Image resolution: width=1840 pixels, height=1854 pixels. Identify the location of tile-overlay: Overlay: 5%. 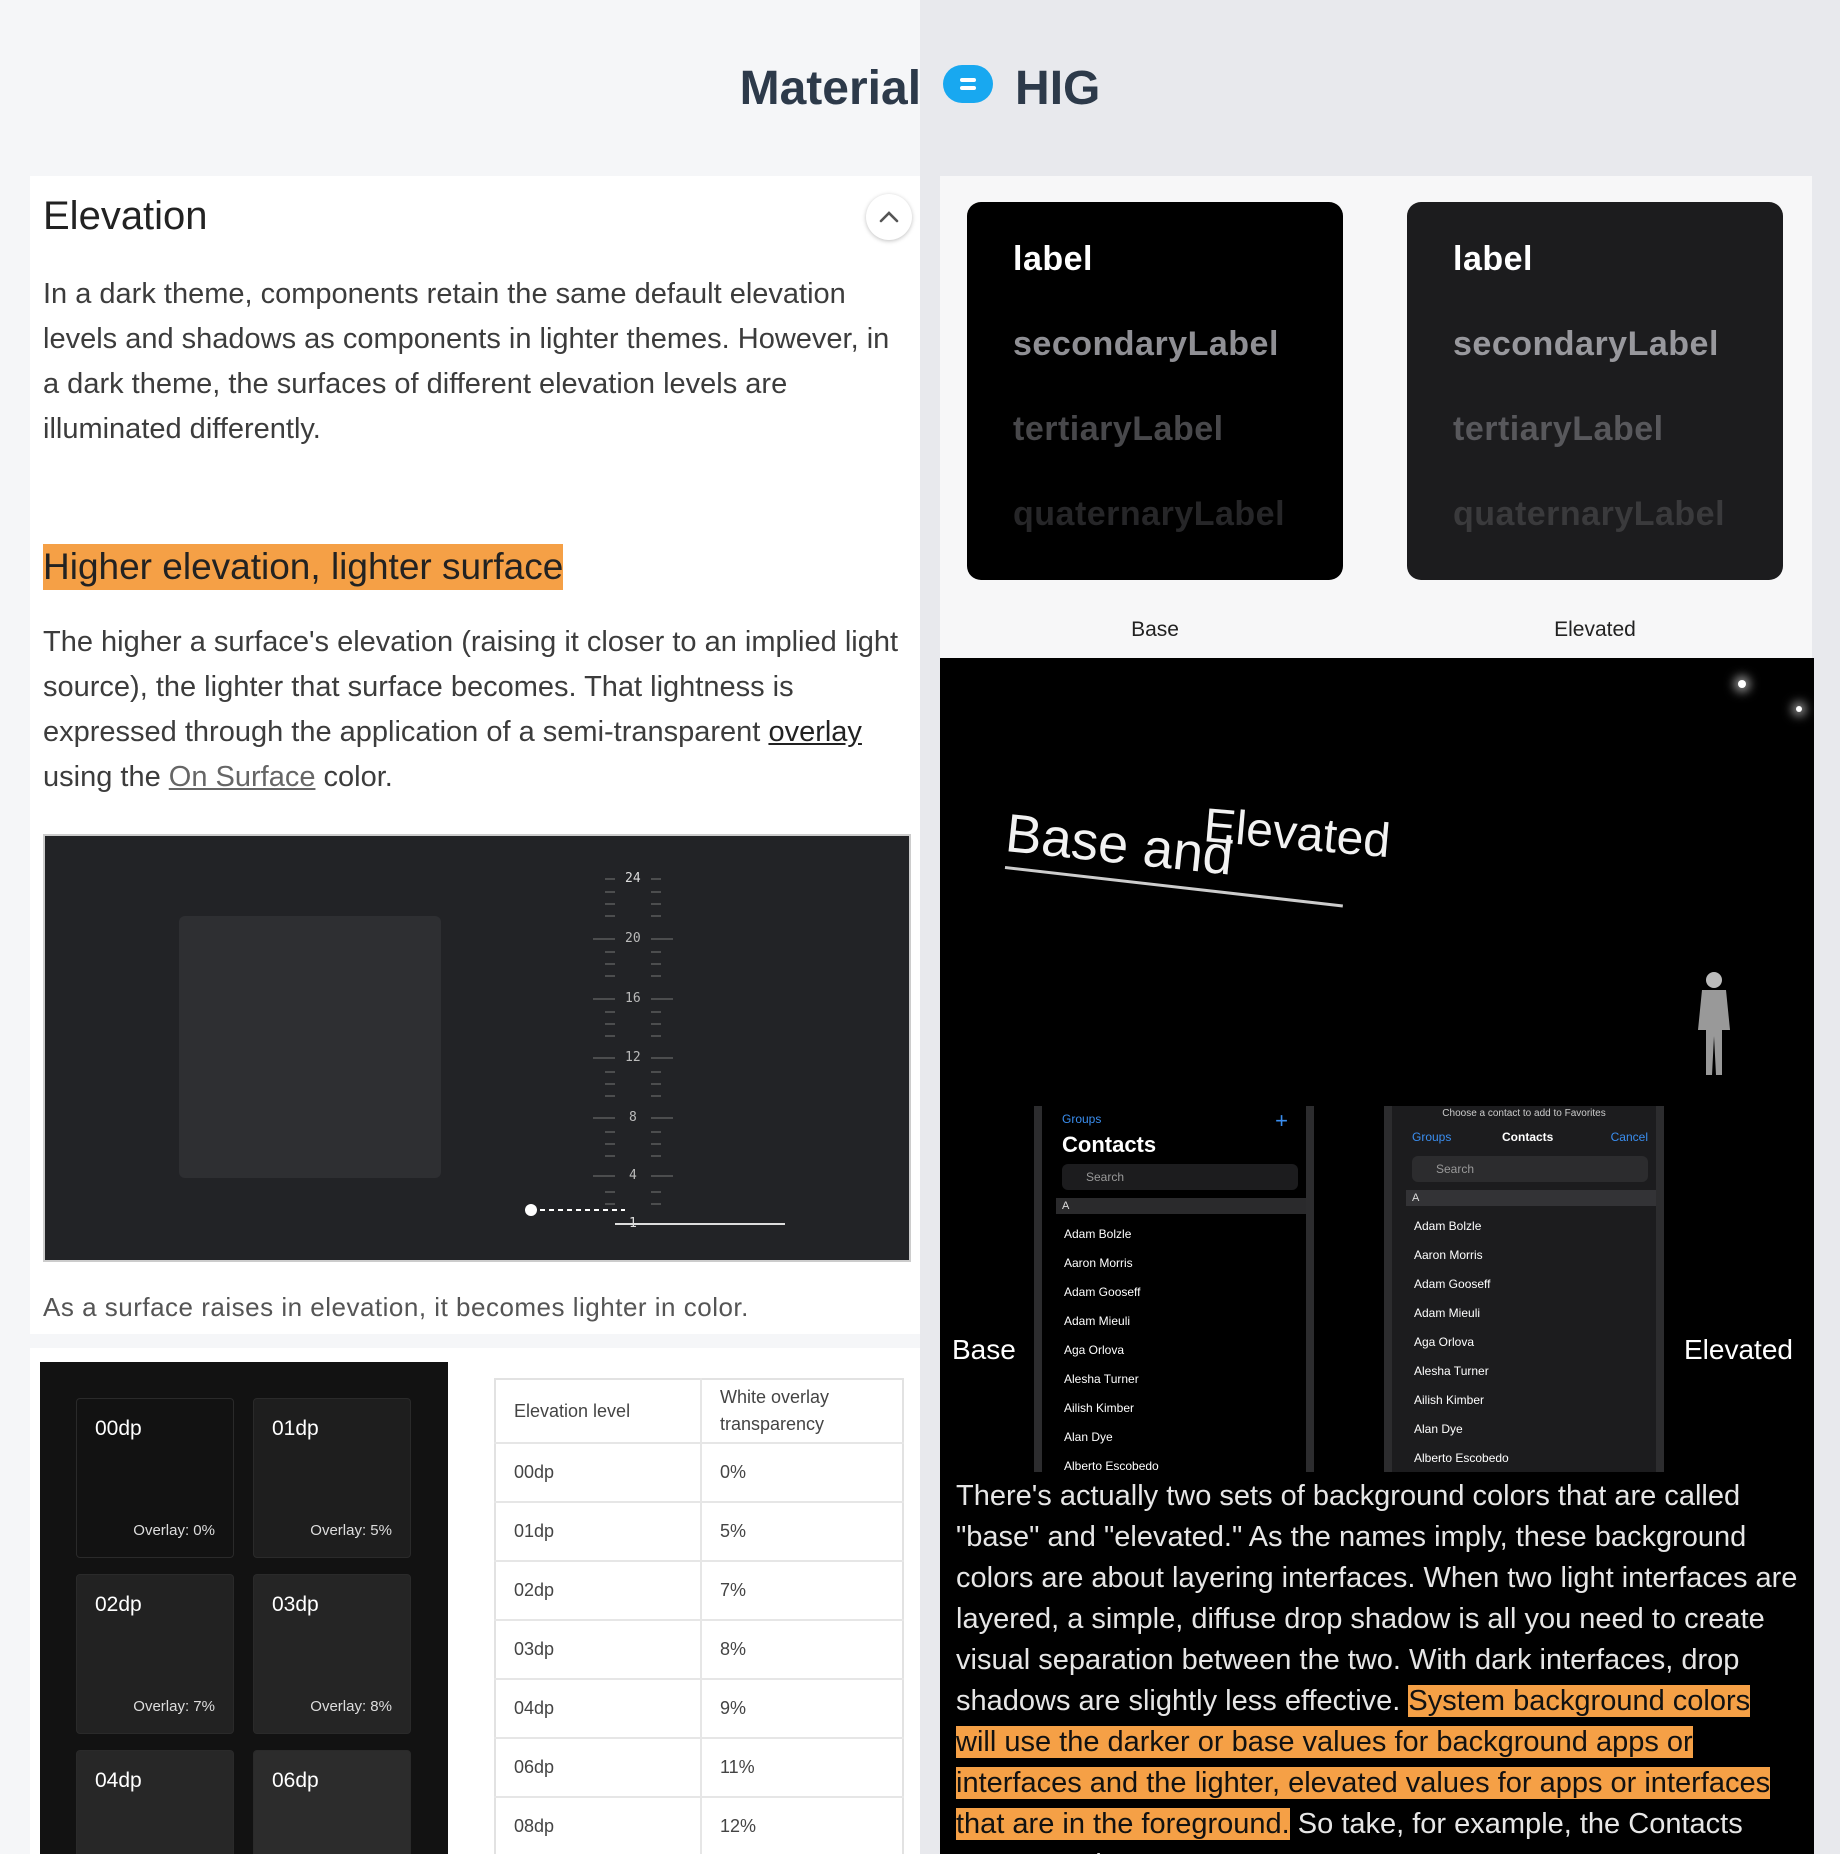
(351, 1530).